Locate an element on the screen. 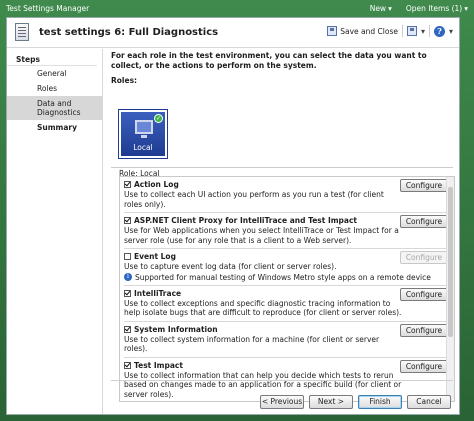 The image size is (474, 421). app-title: Test Settings Manager is located at coordinates (48, 8).